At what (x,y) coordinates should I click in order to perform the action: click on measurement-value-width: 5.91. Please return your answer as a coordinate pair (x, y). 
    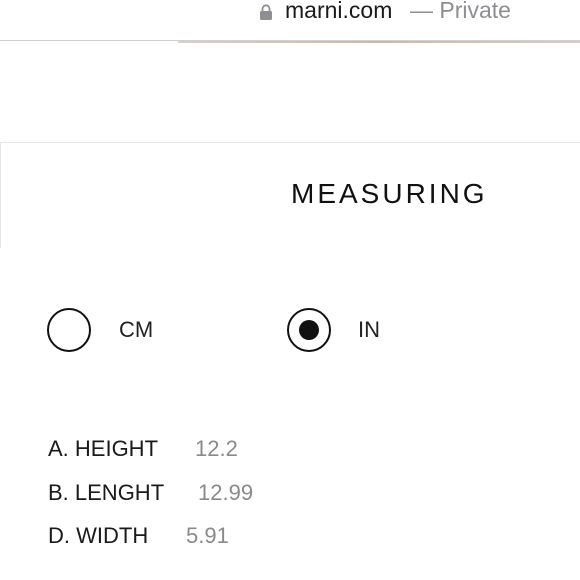
    Looking at the image, I should click on (207, 535).